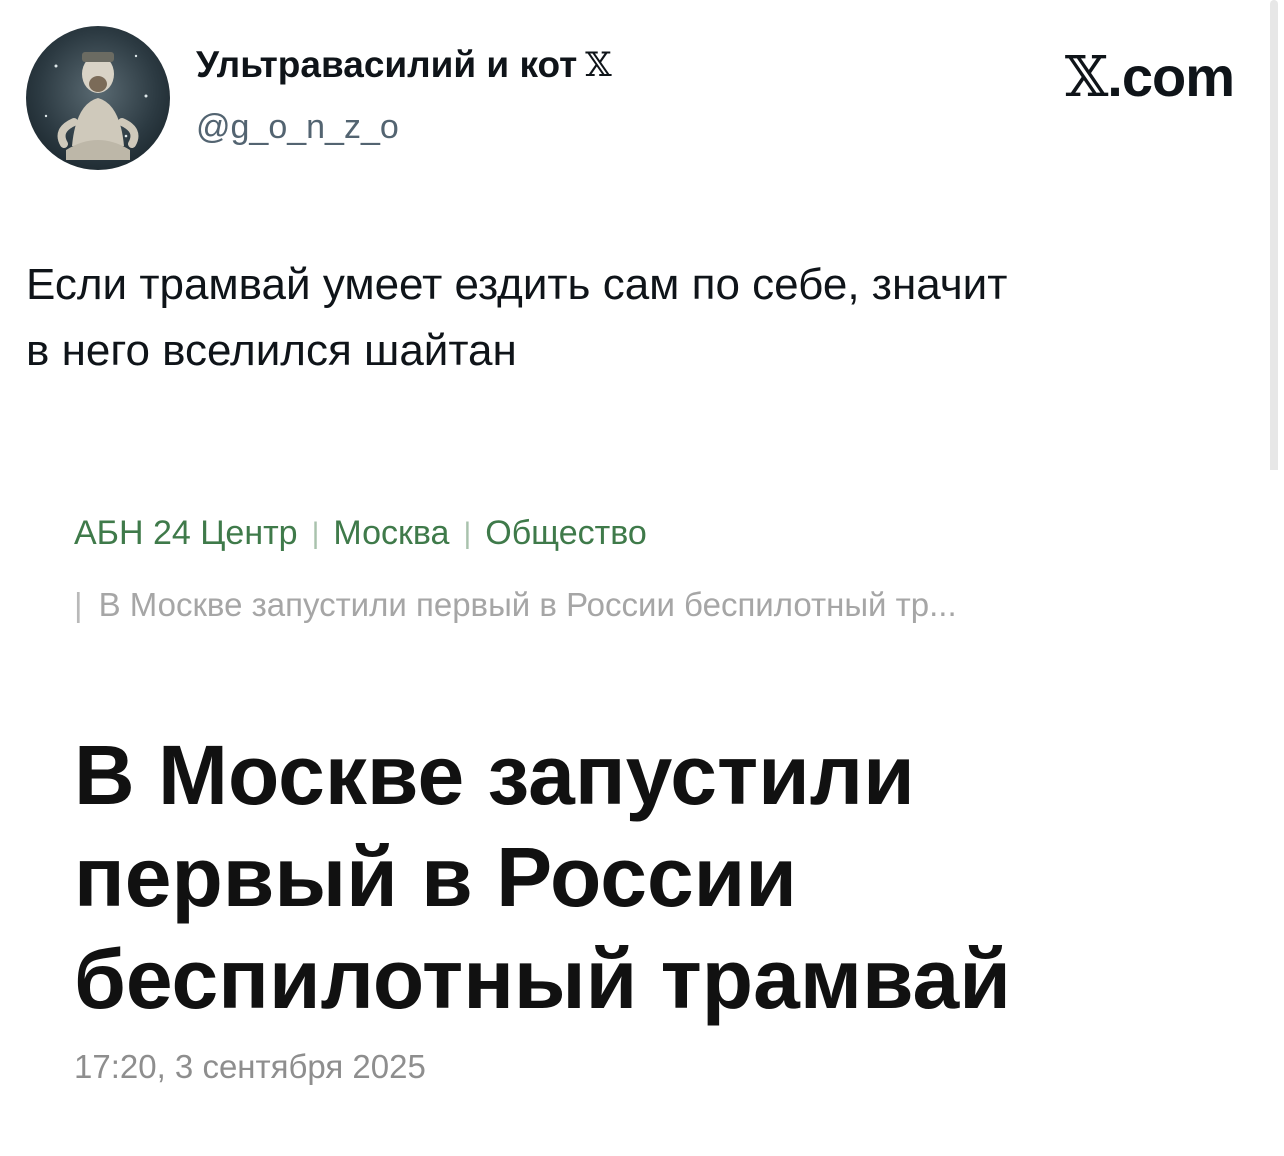  I want to click on author-handle: @g_o_n_z_o, so click(297, 127).